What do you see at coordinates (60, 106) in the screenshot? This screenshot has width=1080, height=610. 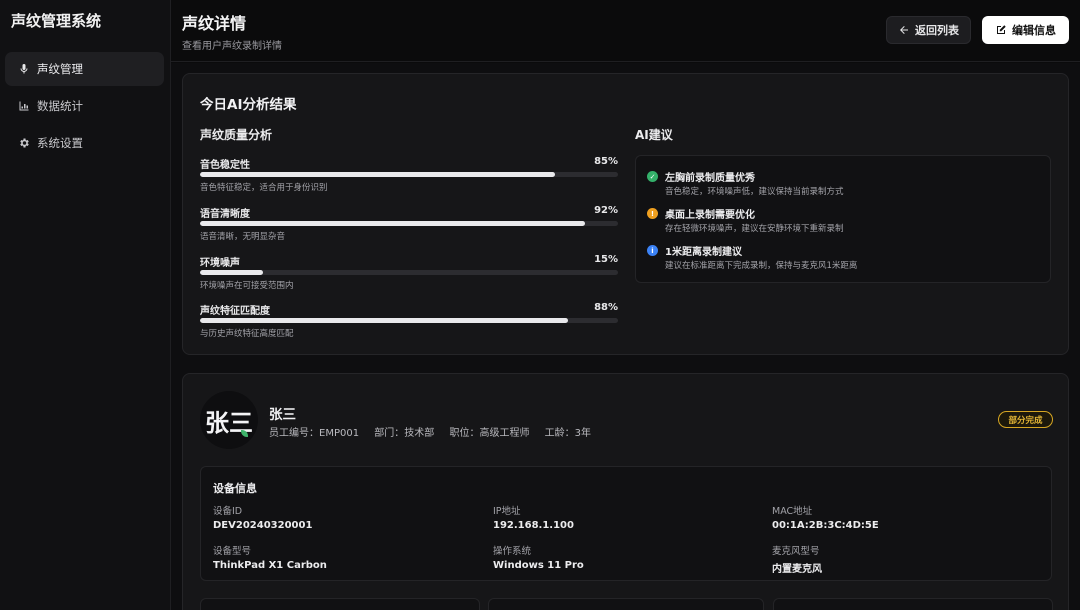 I see `sidebar-item-label: 数据统计` at bounding box center [60, 106].